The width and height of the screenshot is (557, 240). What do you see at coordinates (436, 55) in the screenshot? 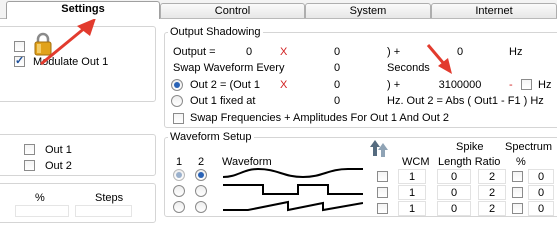
I see `arrow-to-out2-offset` at bounding box center [436, 55].